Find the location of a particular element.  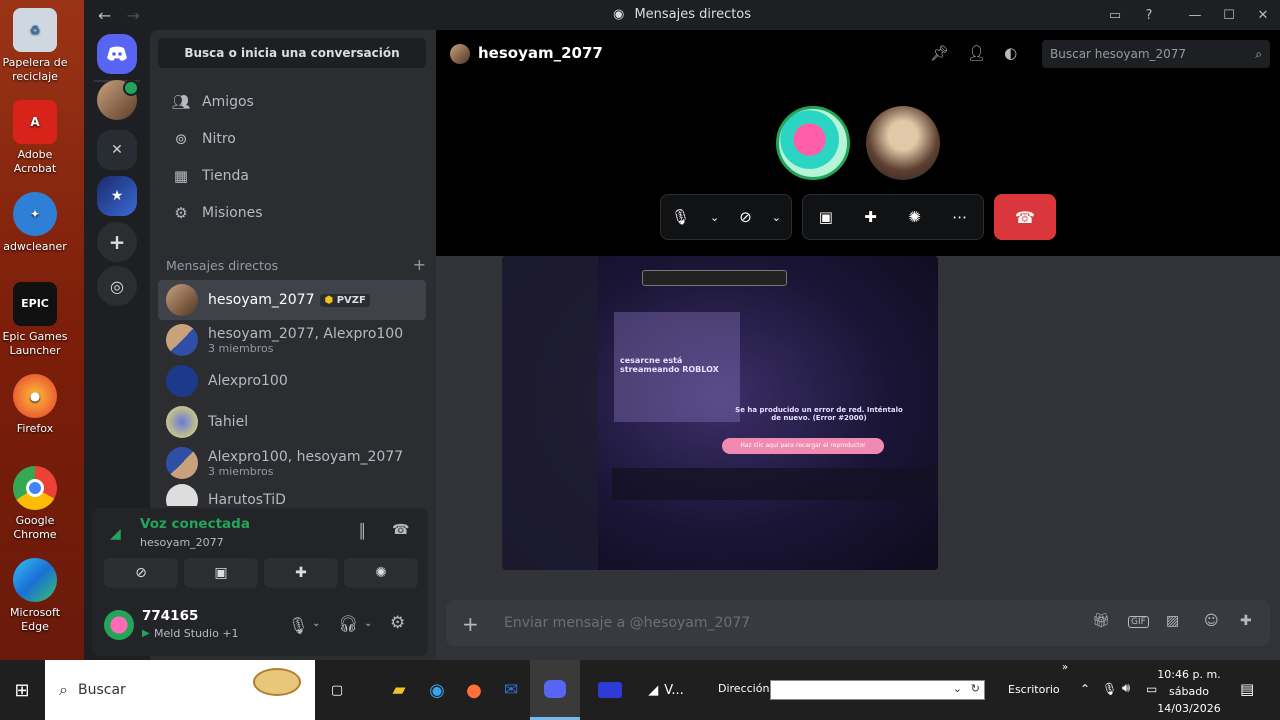

nav-nitro: ⊚ Nitro is located at coordinates (292, 139).